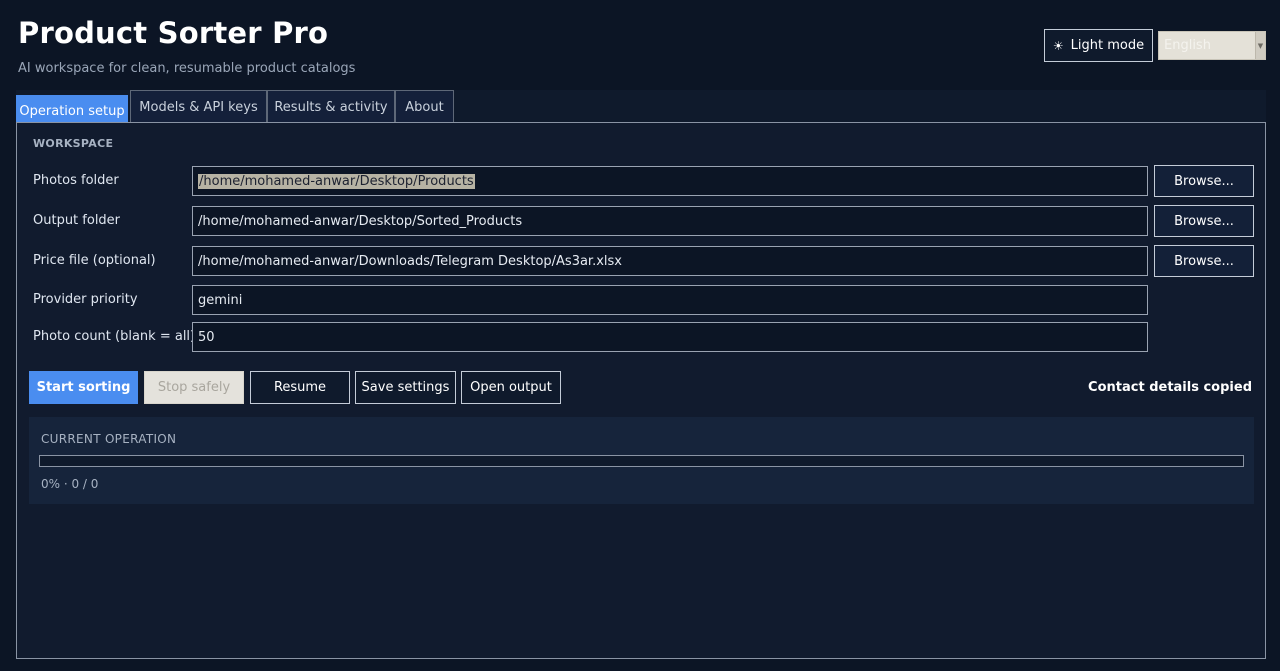 The image size is (1280, 671). I want to click on status-message: Contact details copied, so click(1170, 387).